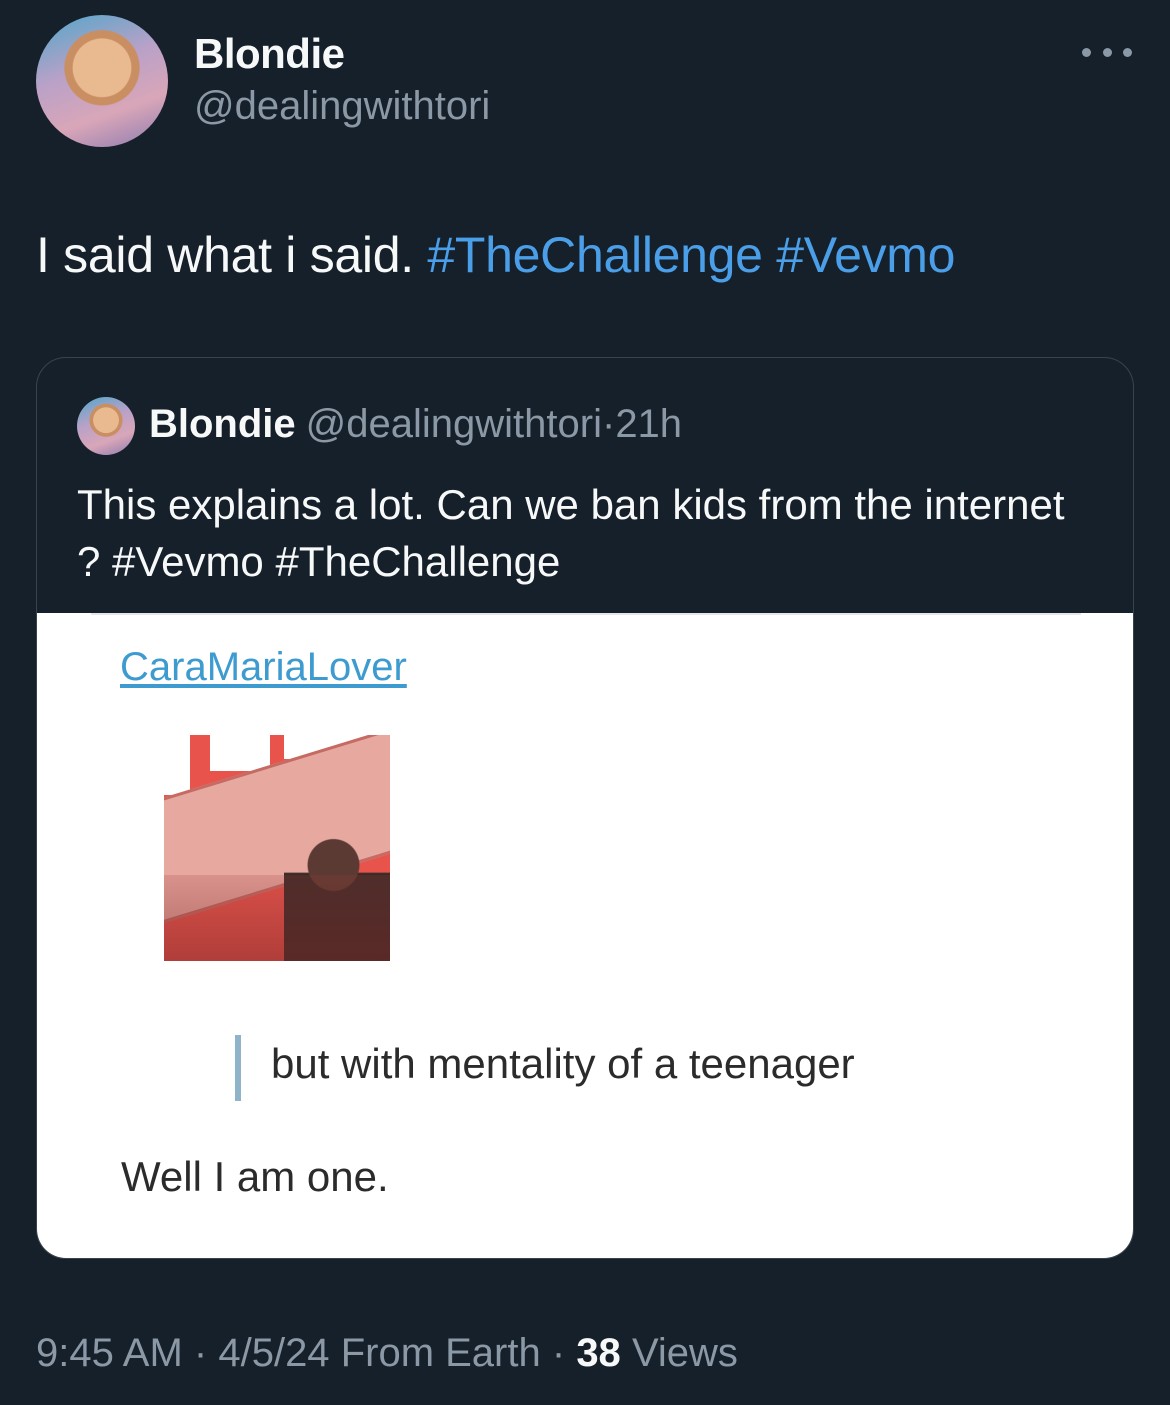 This screenshot has height=1405, width=1170. Describe the element at coordinates (222, 424) in the screenshot. I see `quoted-author-name: Blondie` at that location.